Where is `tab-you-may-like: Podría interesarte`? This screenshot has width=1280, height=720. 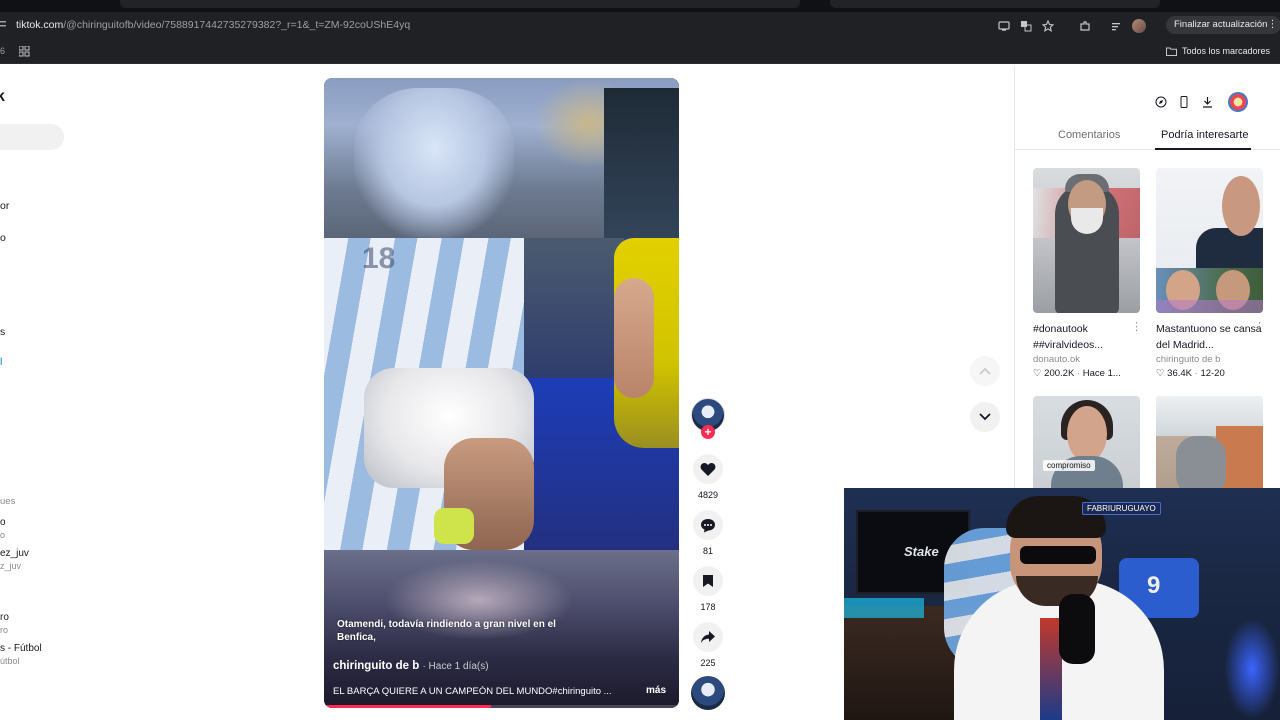
tab-you-may-like: Podría interesarte is located at coordinates (1204, 135).